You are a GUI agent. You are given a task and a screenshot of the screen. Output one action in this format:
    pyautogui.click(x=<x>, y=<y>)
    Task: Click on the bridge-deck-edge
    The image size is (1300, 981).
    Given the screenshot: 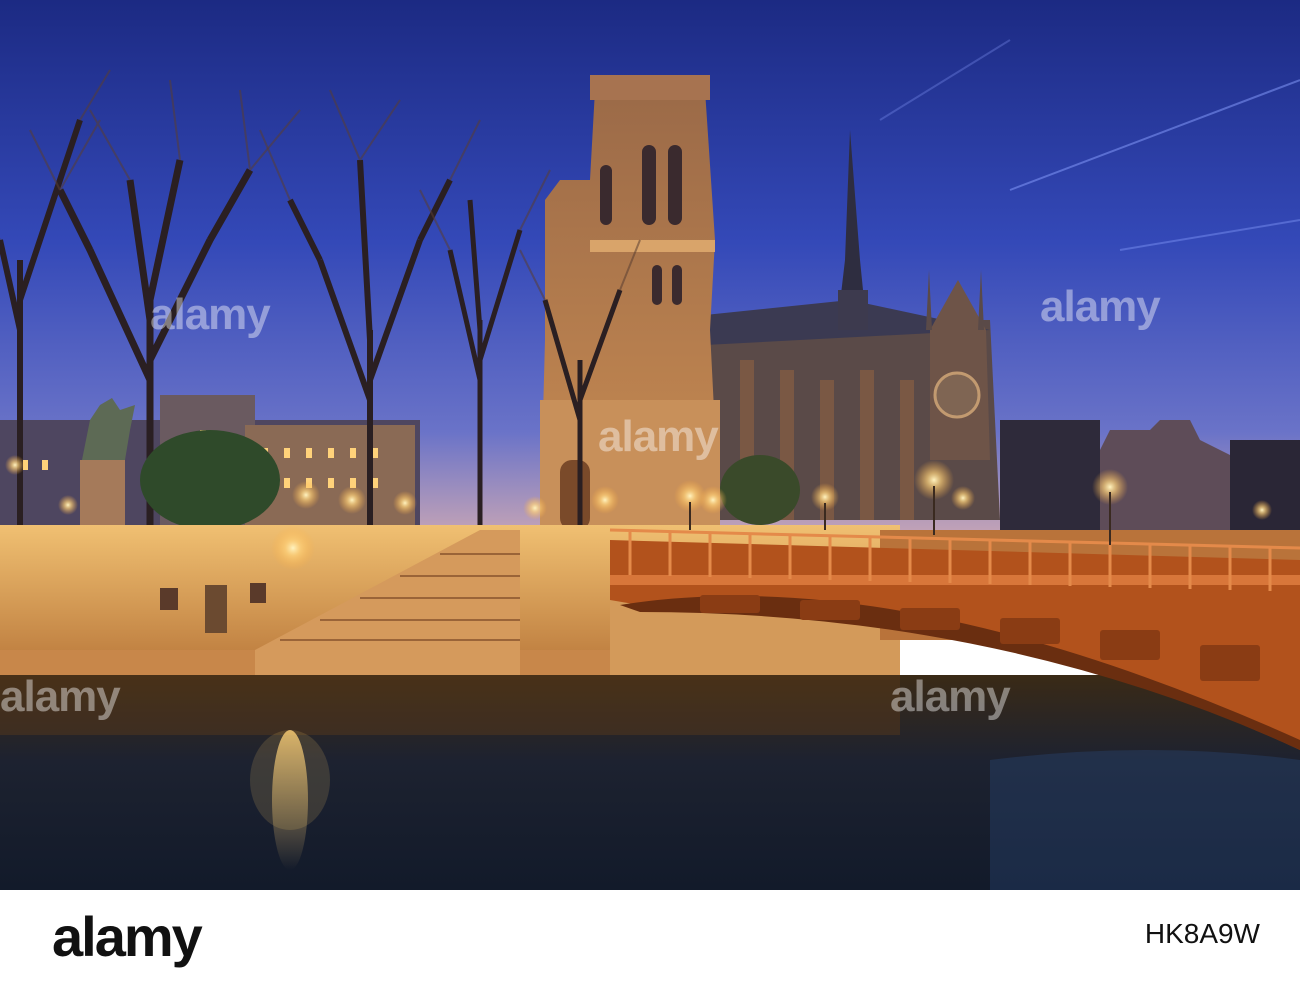 What is the action you would take?
    pyautogui.click(x=955, y=580)
    